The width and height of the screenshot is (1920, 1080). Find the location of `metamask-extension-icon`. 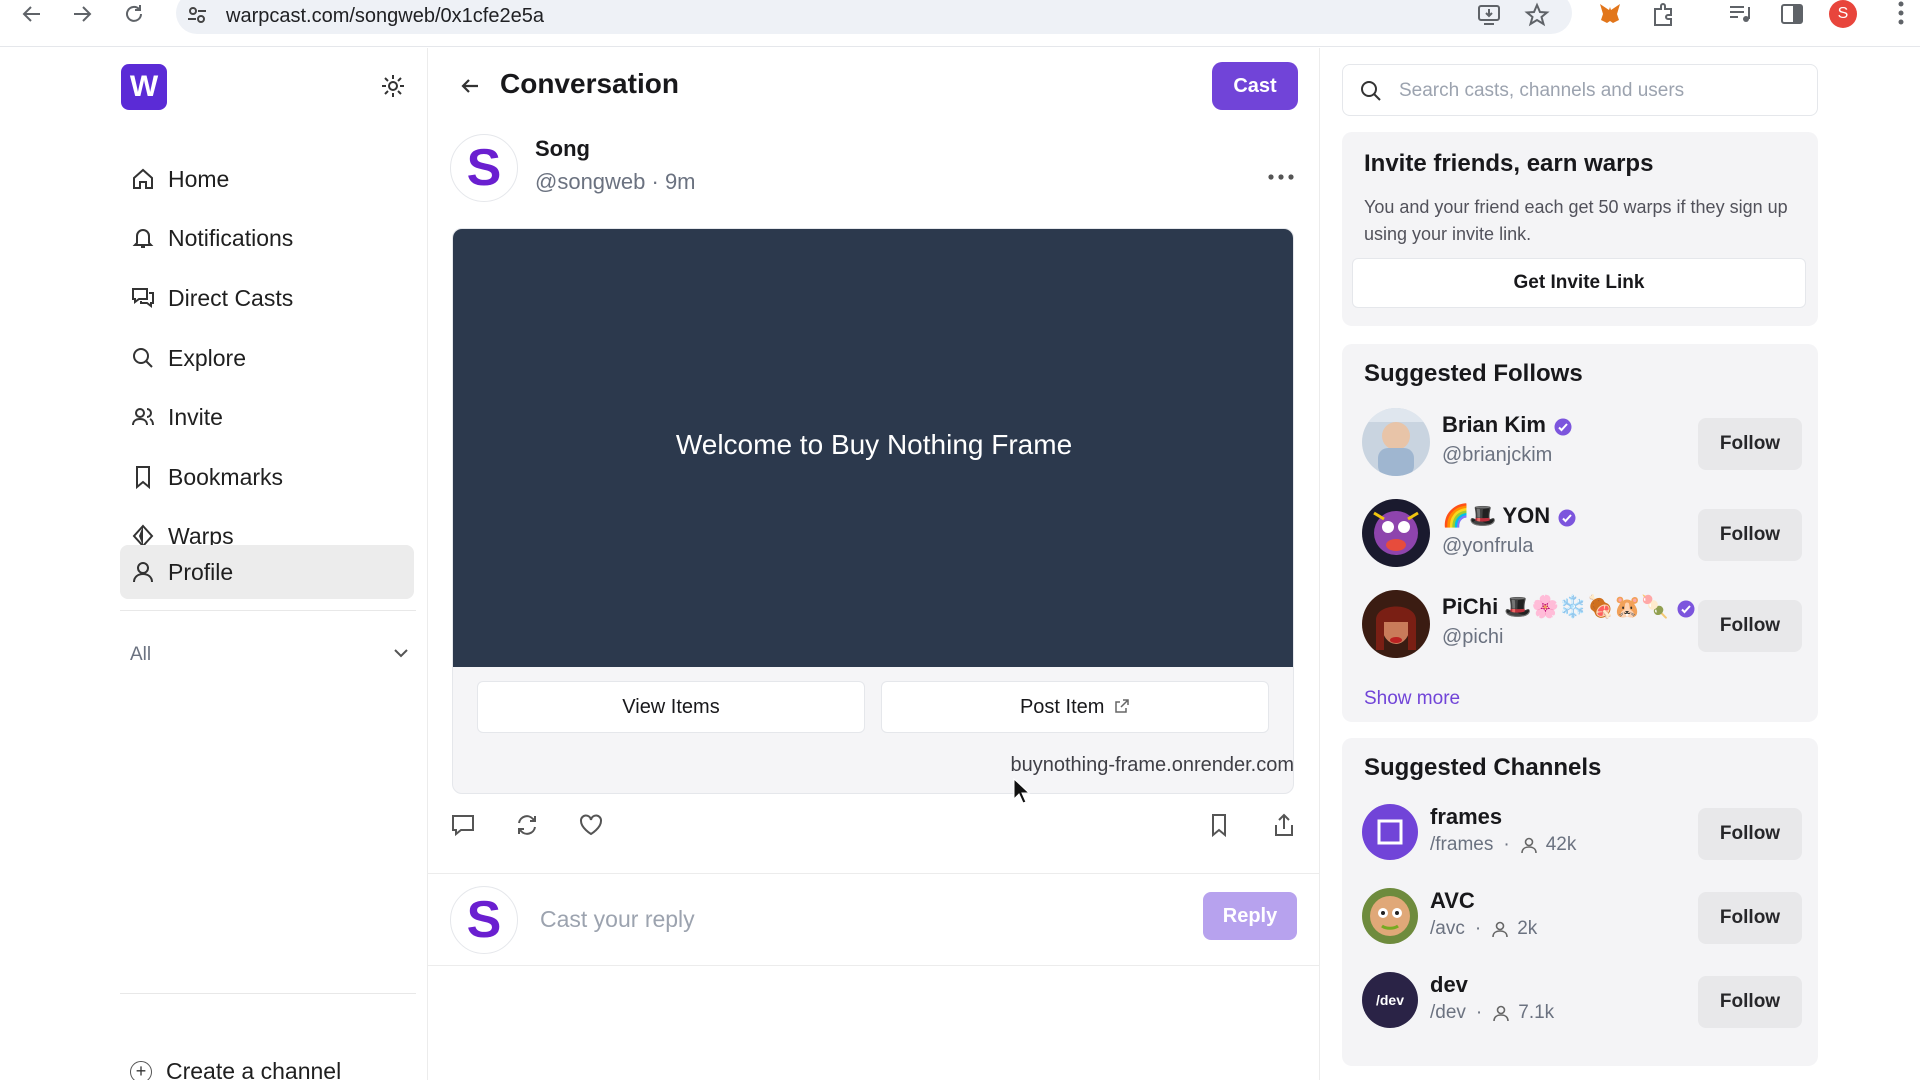

metamask-extension-icon is located at coordinates (1610, 14).